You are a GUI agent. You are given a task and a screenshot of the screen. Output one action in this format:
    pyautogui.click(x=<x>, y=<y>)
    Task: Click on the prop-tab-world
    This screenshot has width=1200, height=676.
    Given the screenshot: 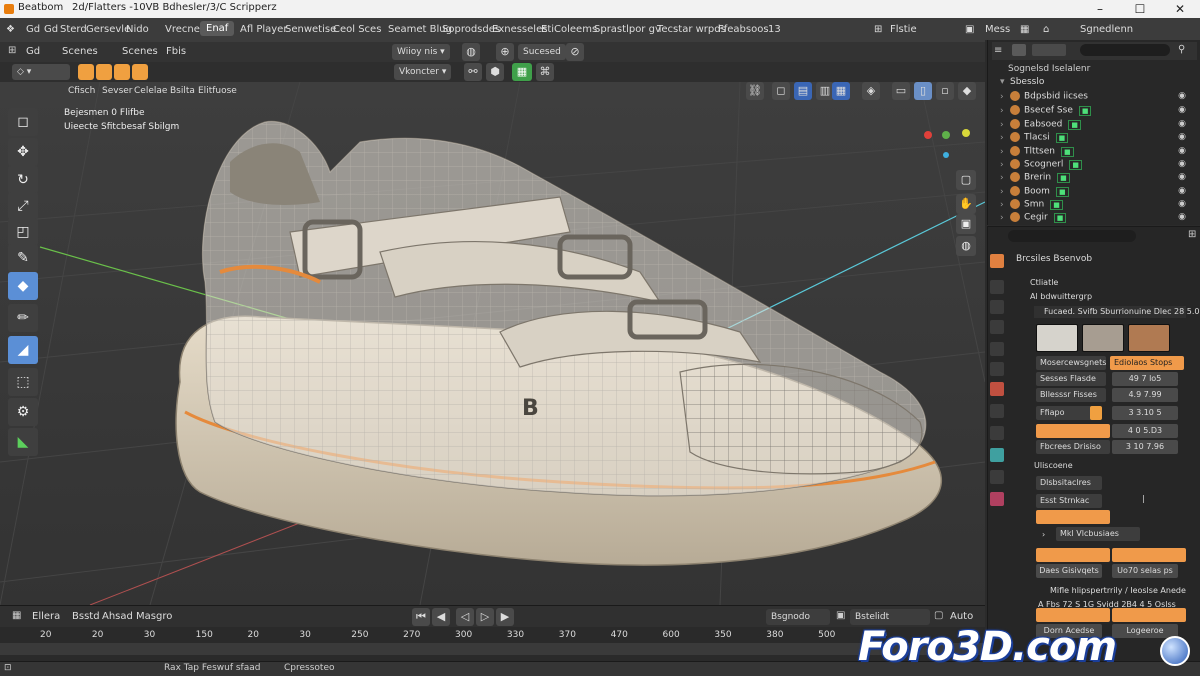 What is the action you would take?
    pyautogui.click(x=997, y=369)
    